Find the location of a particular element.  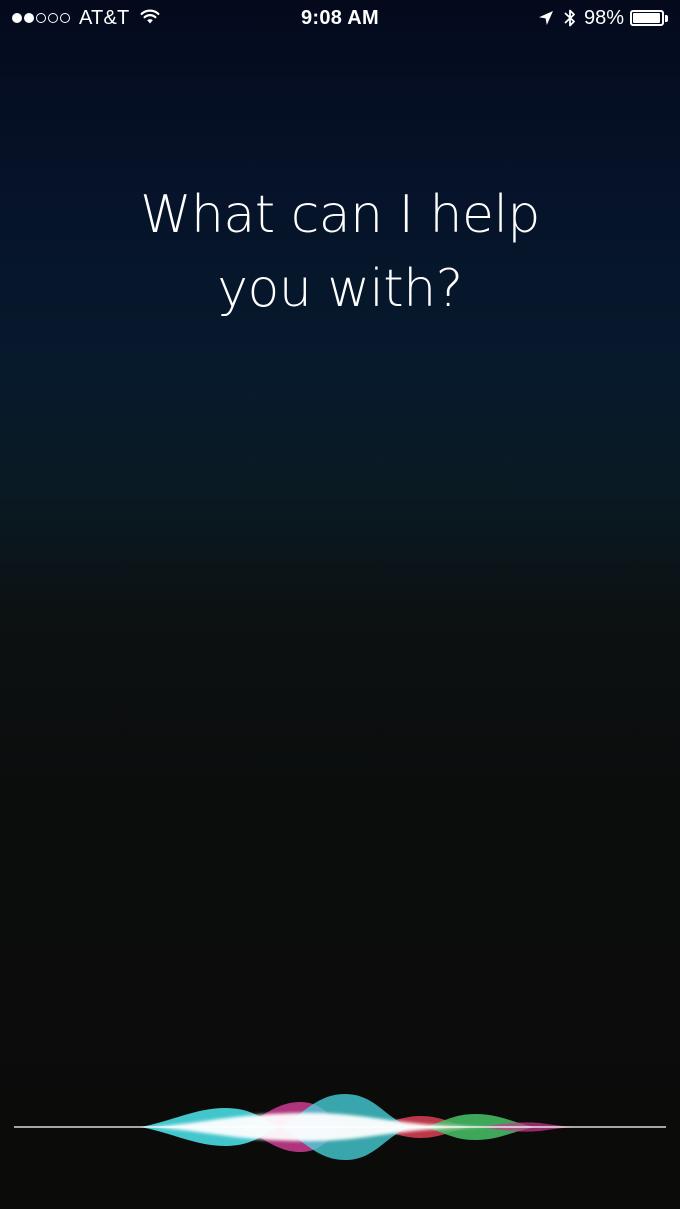

battery-icon is located at coordinates (647, 18).